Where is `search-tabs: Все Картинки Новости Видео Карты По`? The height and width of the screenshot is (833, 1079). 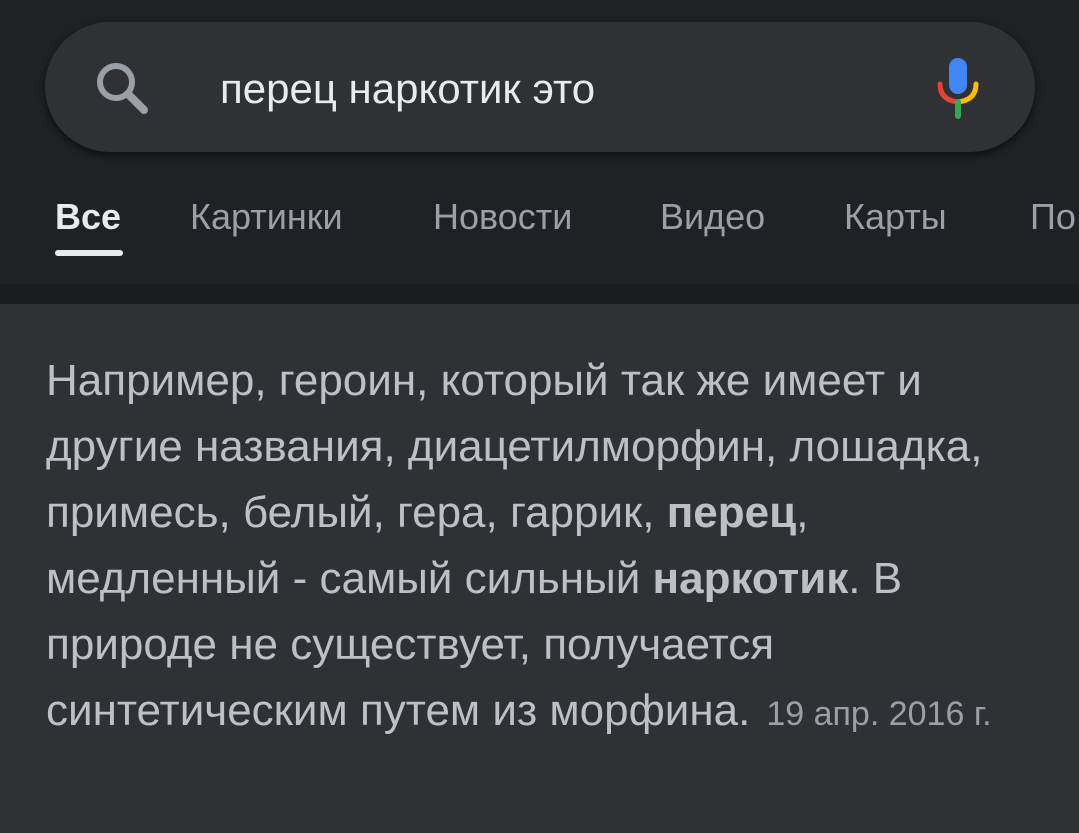
search-tabs: Все Картинки Новости Видео Карты По is located at coordinates (539, 230).